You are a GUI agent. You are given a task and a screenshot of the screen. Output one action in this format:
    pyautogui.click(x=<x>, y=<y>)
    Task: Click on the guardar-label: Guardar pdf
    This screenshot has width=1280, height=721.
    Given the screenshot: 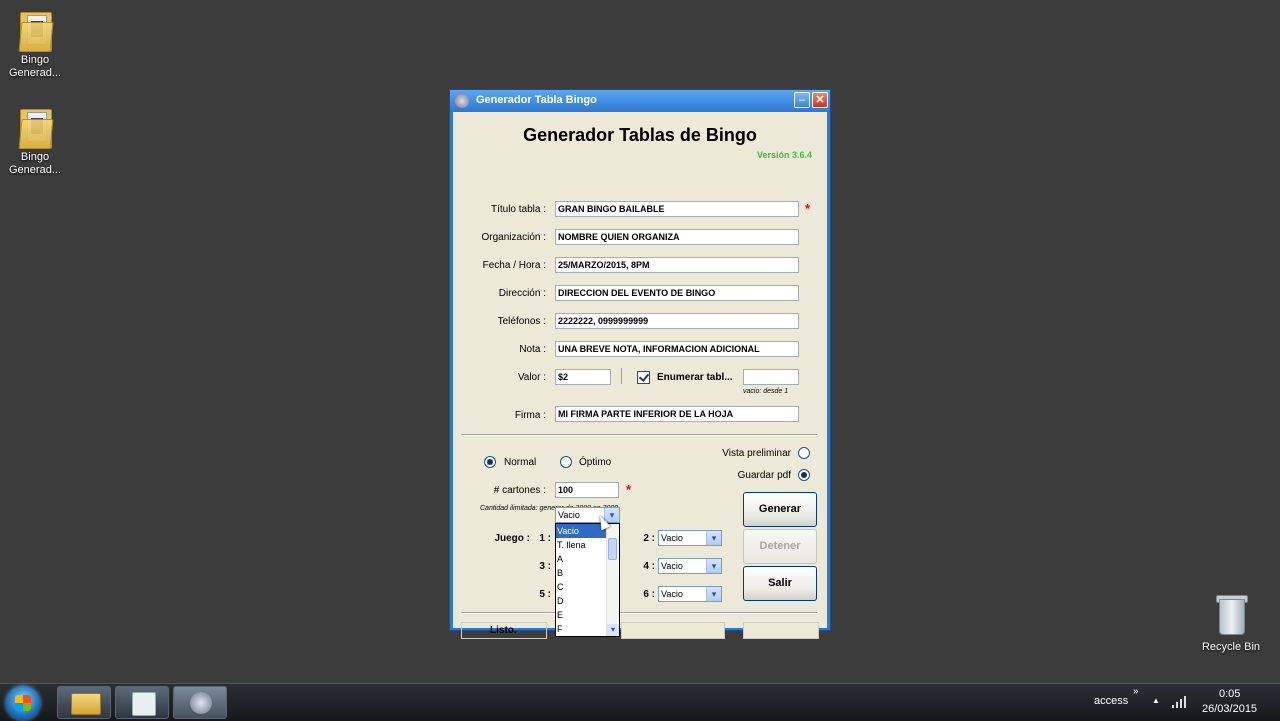 What is the action you would take?
    pyautogui.click(x=764, y=475)
    